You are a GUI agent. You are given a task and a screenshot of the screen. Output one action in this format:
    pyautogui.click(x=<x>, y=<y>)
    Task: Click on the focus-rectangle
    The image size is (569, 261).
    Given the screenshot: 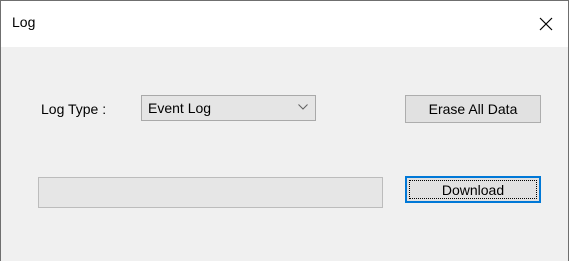 What is the action you would take?
    pyautogui.click(x=473, y=189)
    